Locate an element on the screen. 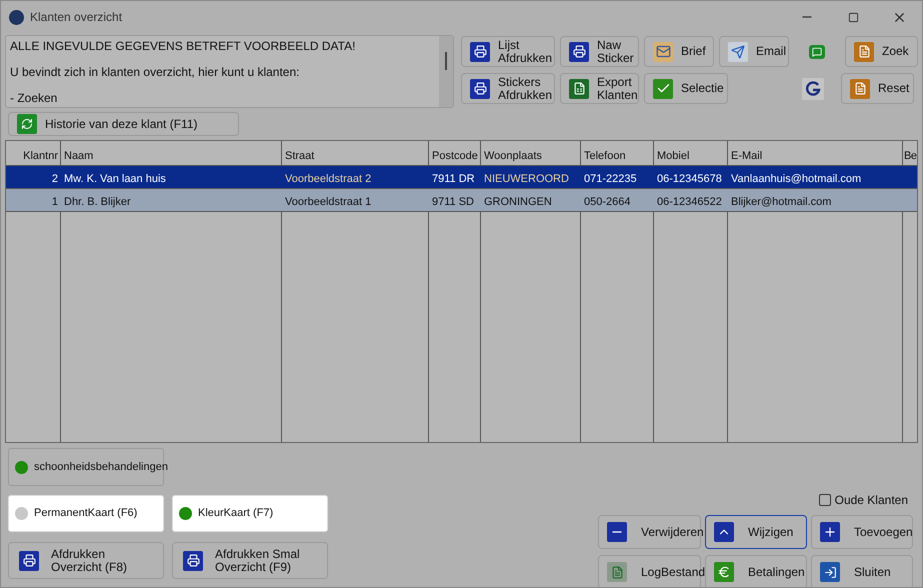 Image resolution: width=923 pixels, height=588 pixels. minus-icon is located at coordinates (617, 532).